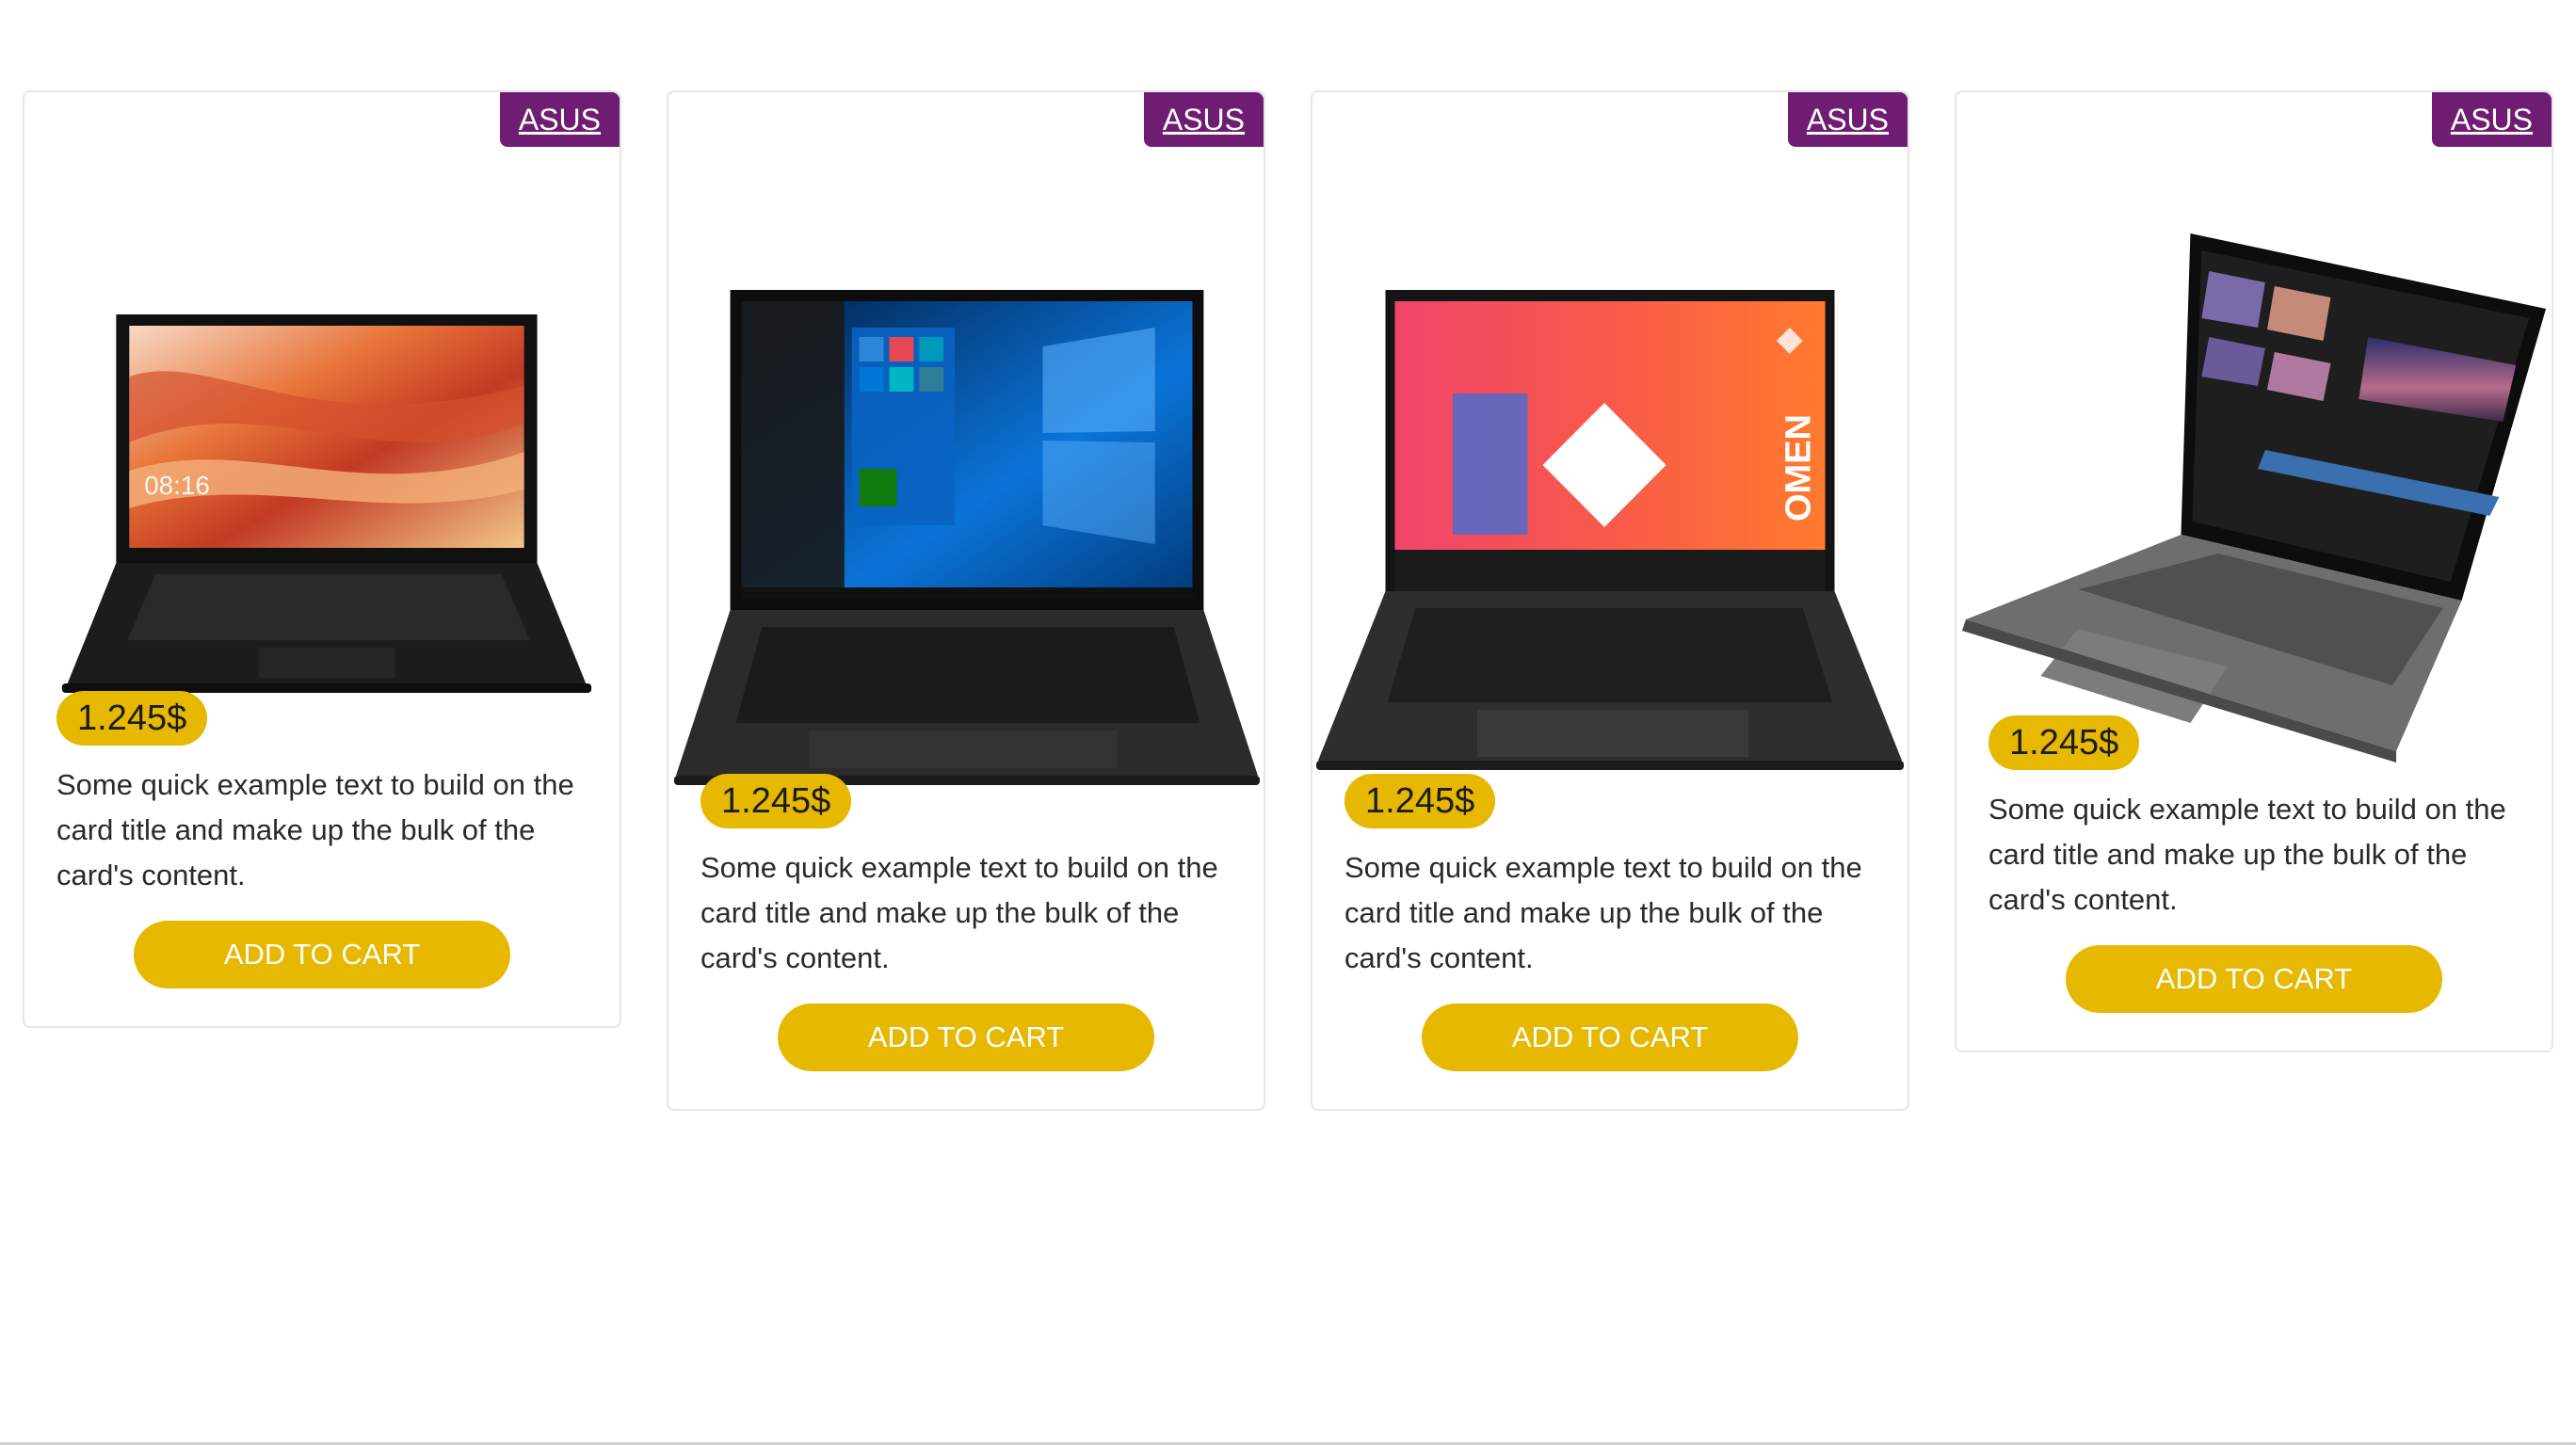 The image size is (2576, 1445). I want to click on laptop-image: OMEN, so click(1610, 487).